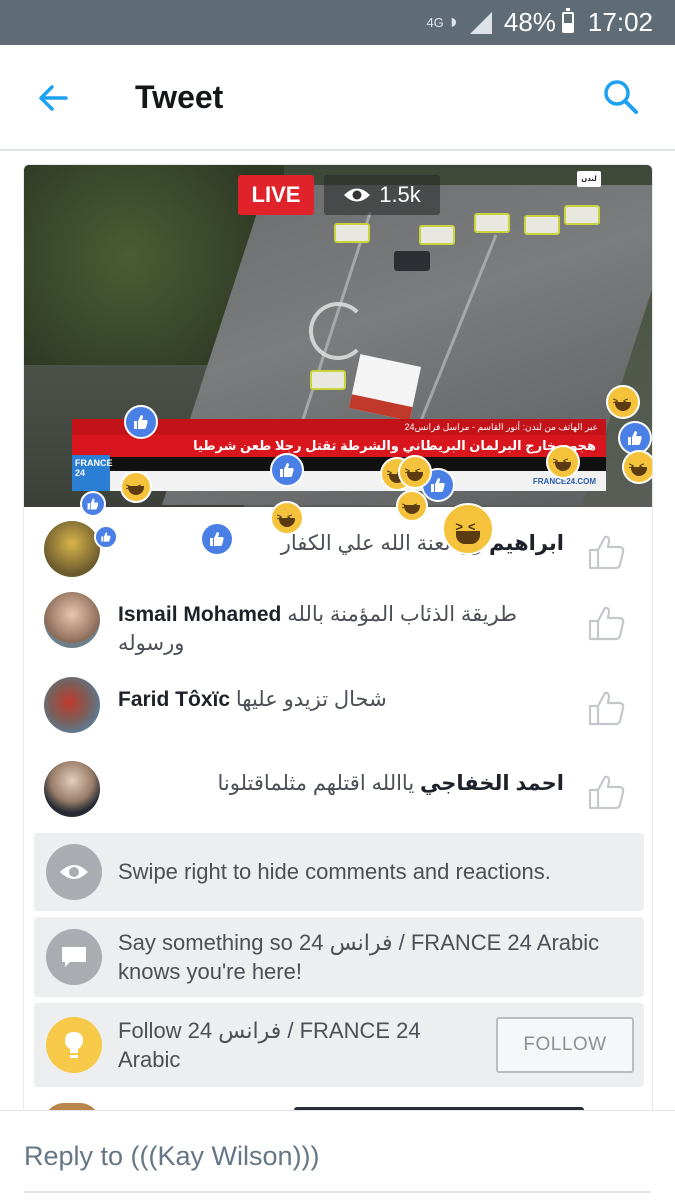  What do you see at coordinates (453, 22) in the screenshot?
I see `wifi-icon: ◗` at bounding box center [453, 22].